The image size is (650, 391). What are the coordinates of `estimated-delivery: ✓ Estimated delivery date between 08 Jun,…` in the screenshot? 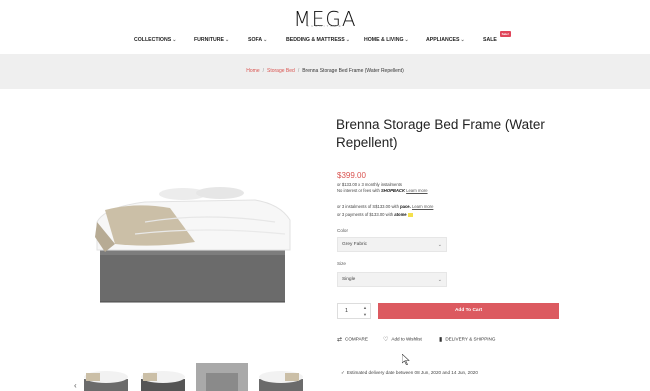 It's located at (409, 372).